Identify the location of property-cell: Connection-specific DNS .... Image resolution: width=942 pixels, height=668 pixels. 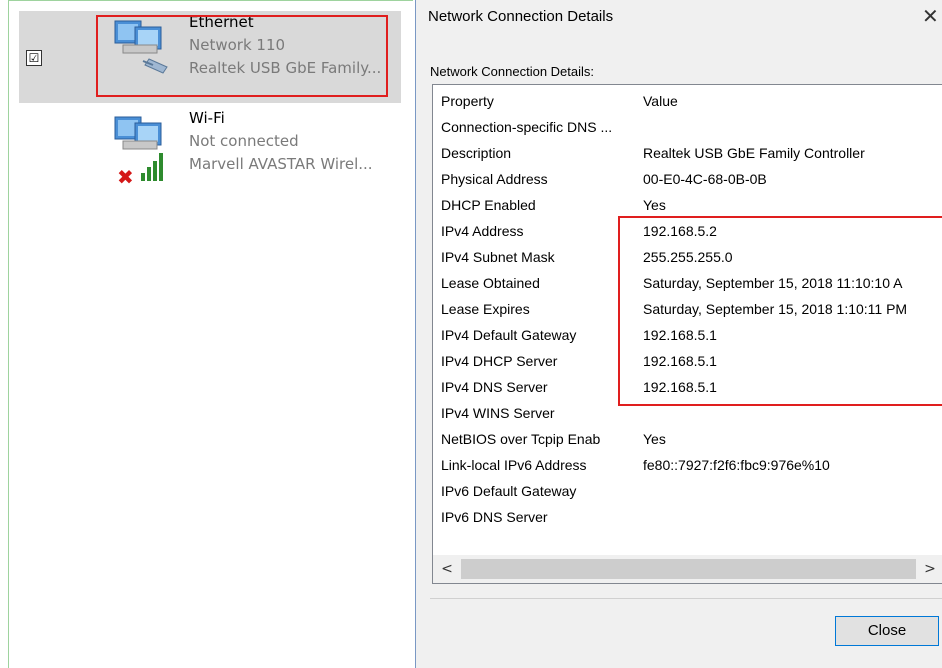
(527, 127).